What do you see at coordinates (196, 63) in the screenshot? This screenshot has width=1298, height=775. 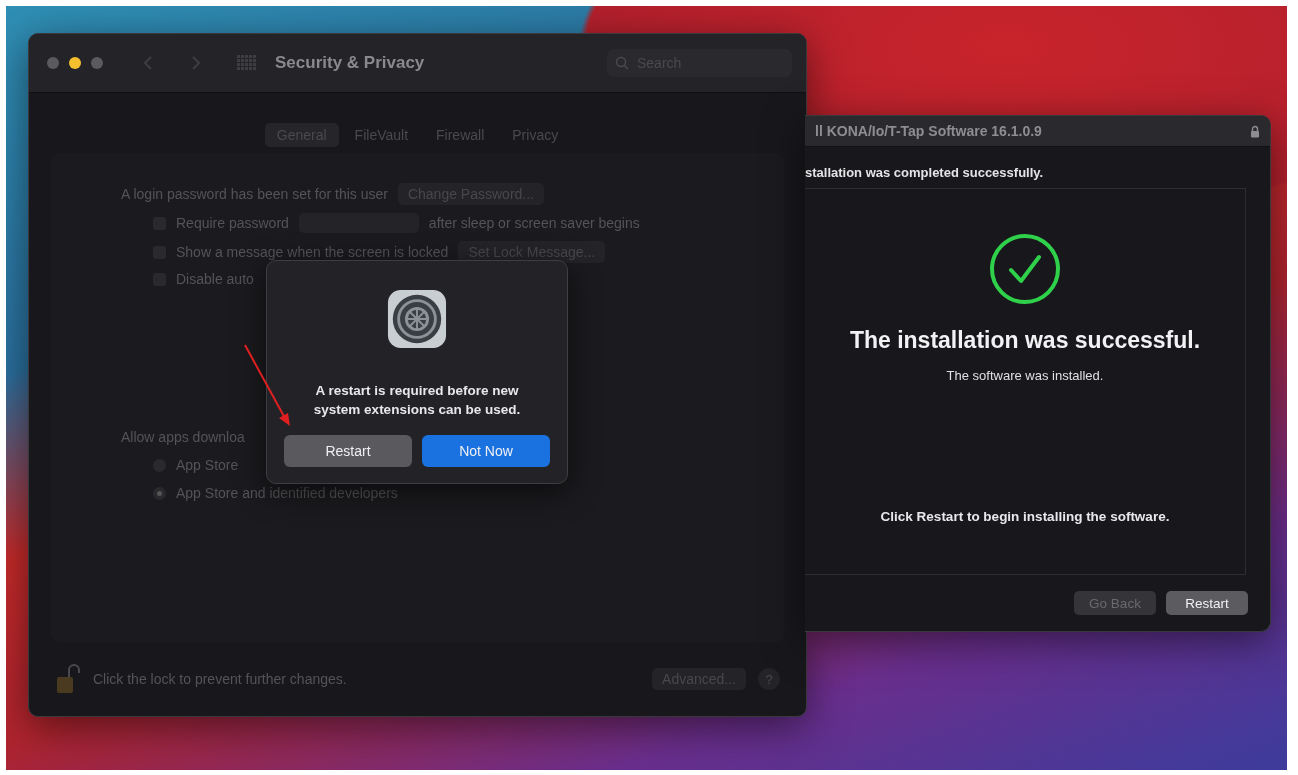 I see `forward-icon` at bounding box center [196, 63].